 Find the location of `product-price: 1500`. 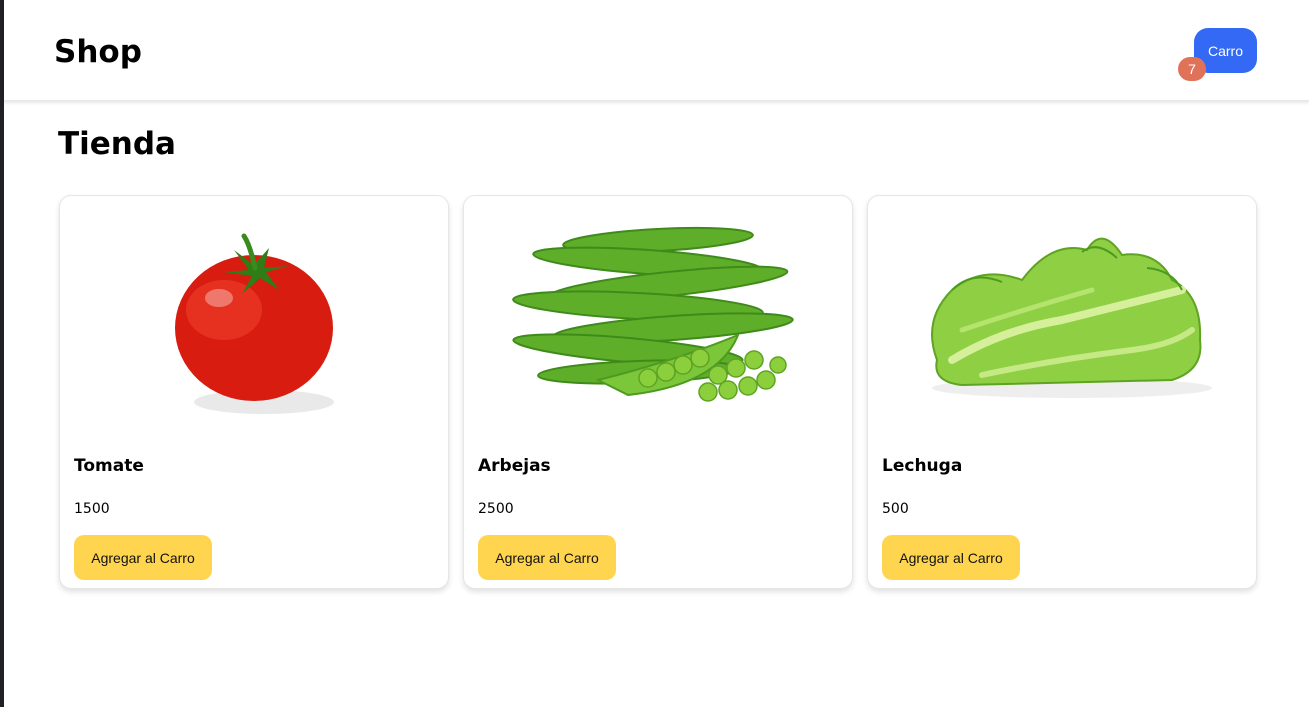

product-price: 1500 is located at coordinates (92, 509).